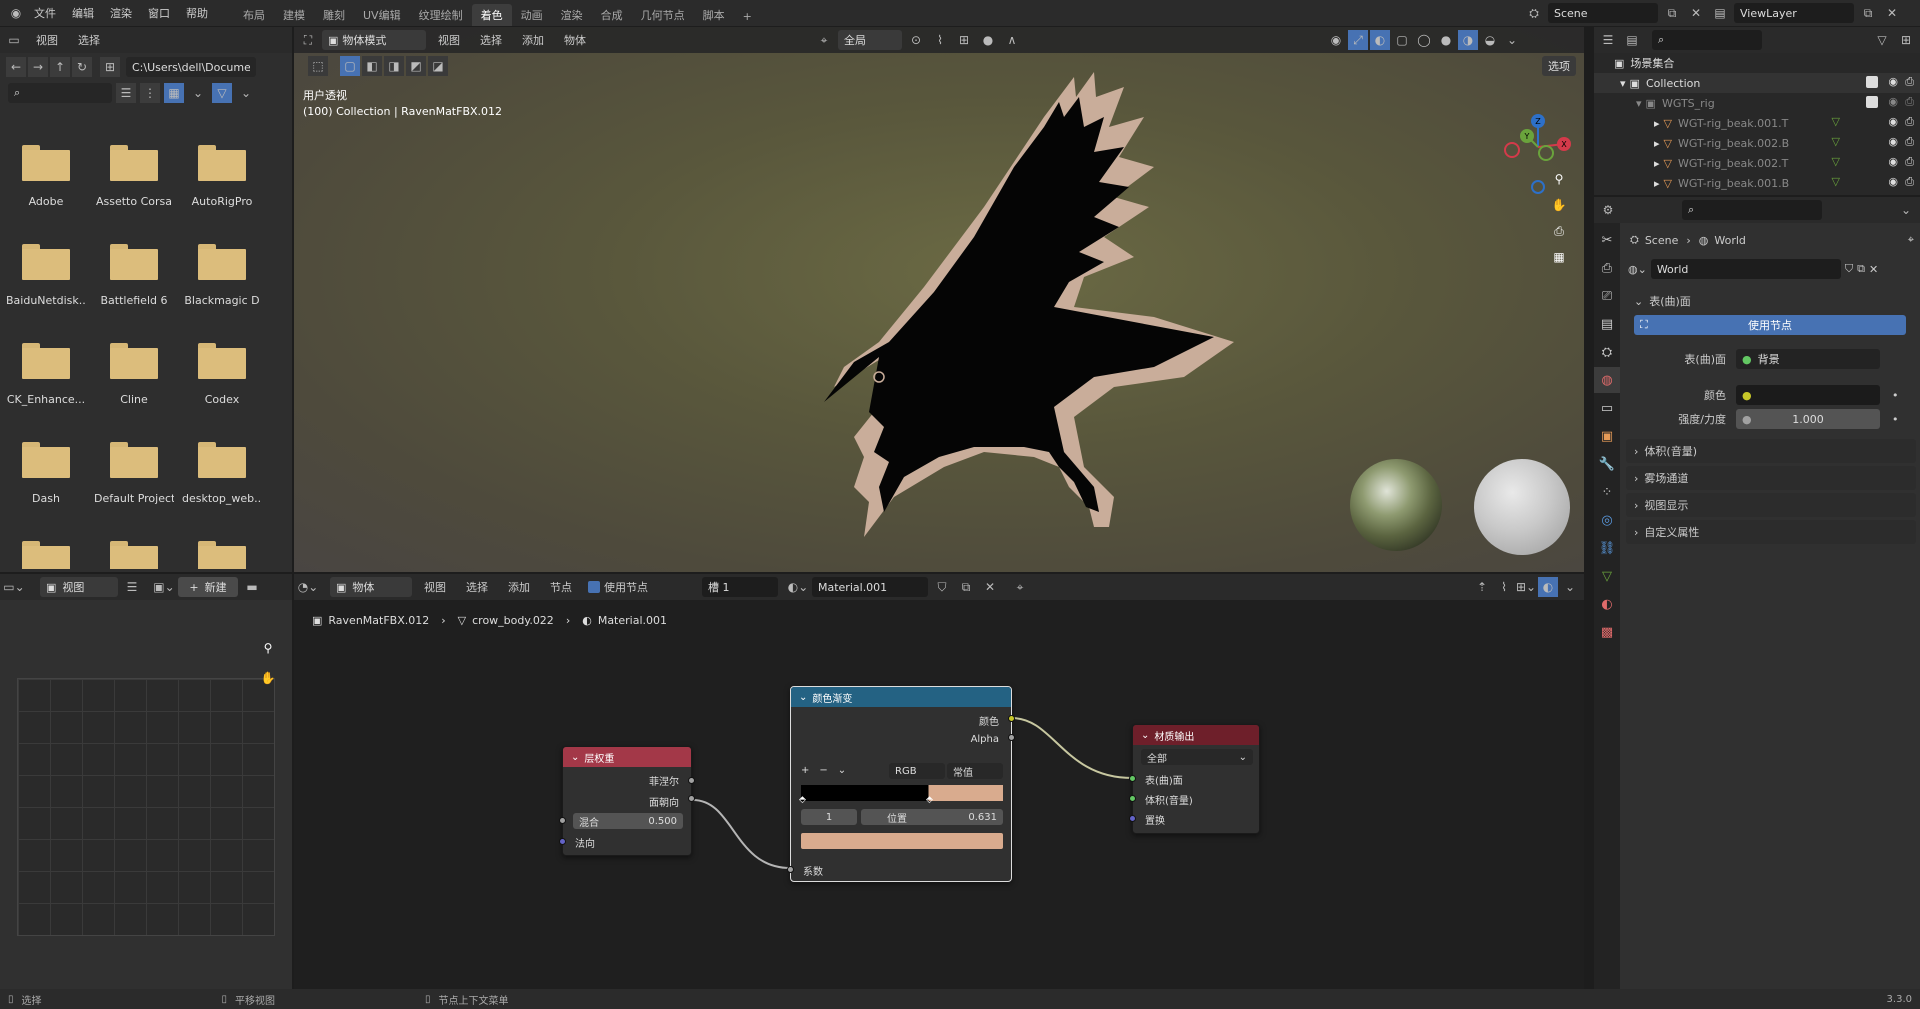 The width and height of the screenshot is (1920, 1009). What do you see at coordinates (1358, 40) in the screenshot?
I see `gizmo-toggle-icon: ⤢` at bounding box center [1358, 40].